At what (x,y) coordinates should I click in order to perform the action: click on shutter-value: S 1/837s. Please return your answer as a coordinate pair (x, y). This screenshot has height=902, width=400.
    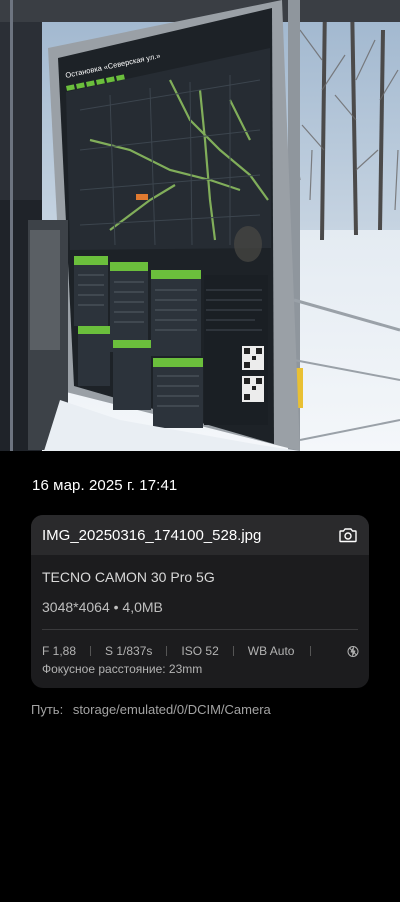
    Looking at the image, I should click on (129, 651).